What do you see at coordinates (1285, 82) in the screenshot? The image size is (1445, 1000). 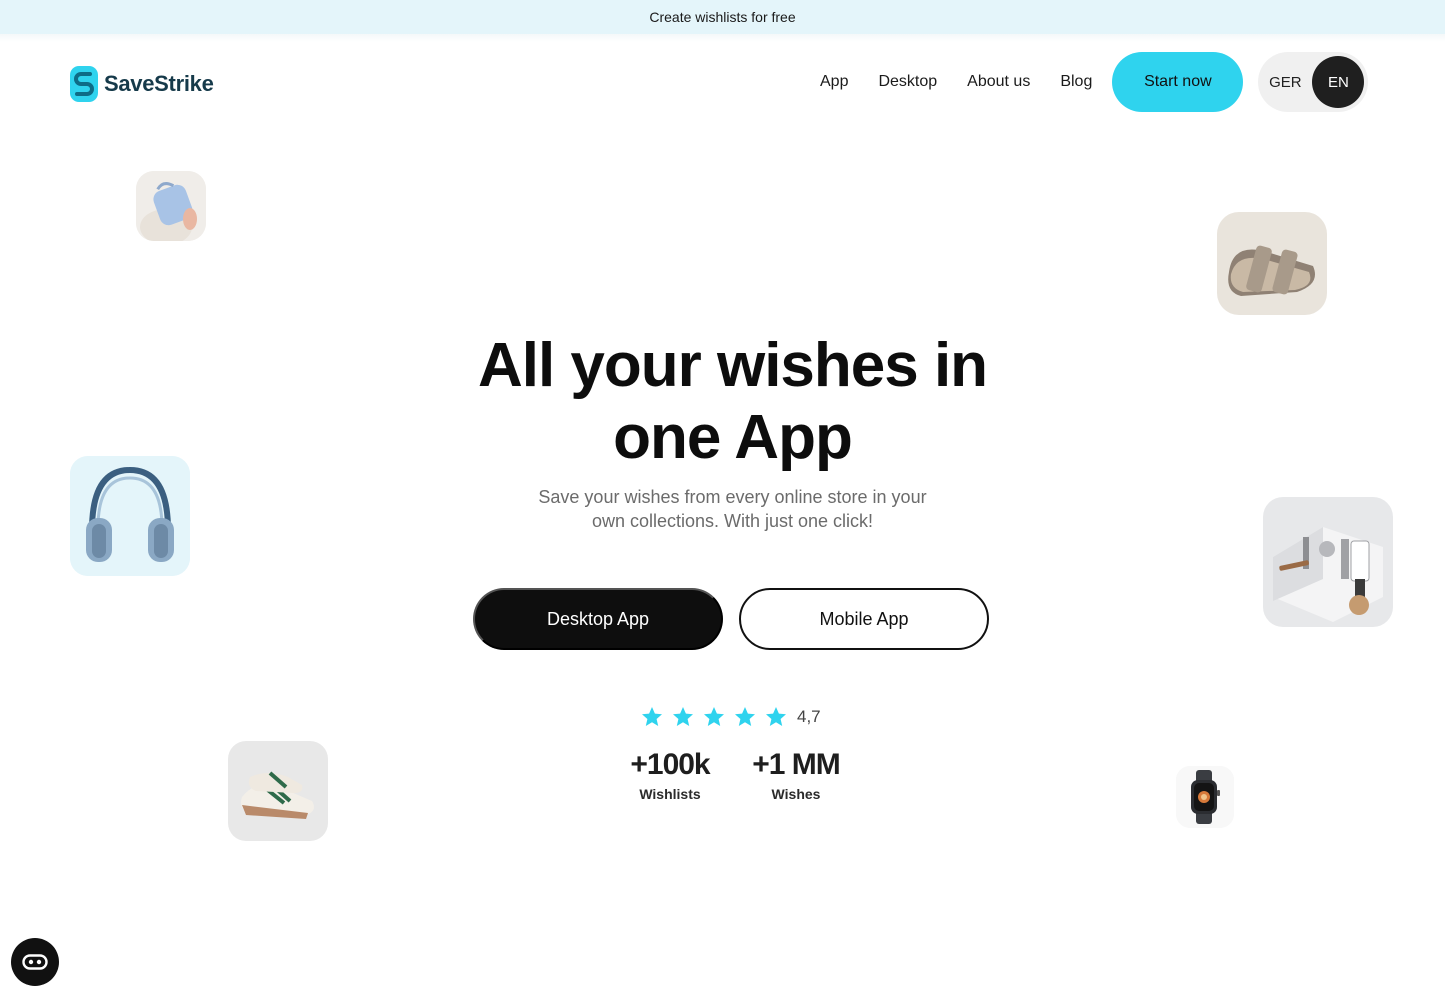 I see `language-ger: GER` at bounding box center [1285, 82].